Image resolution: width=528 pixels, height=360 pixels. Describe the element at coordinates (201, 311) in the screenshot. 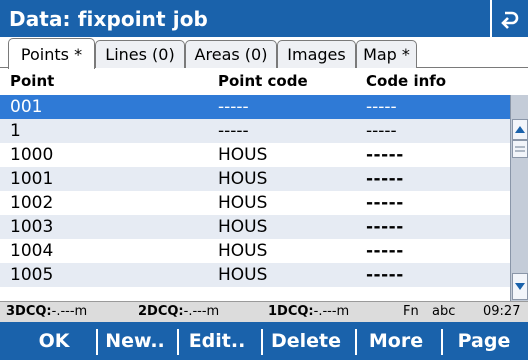

I see `2dcq-value: -.---m` at that location.